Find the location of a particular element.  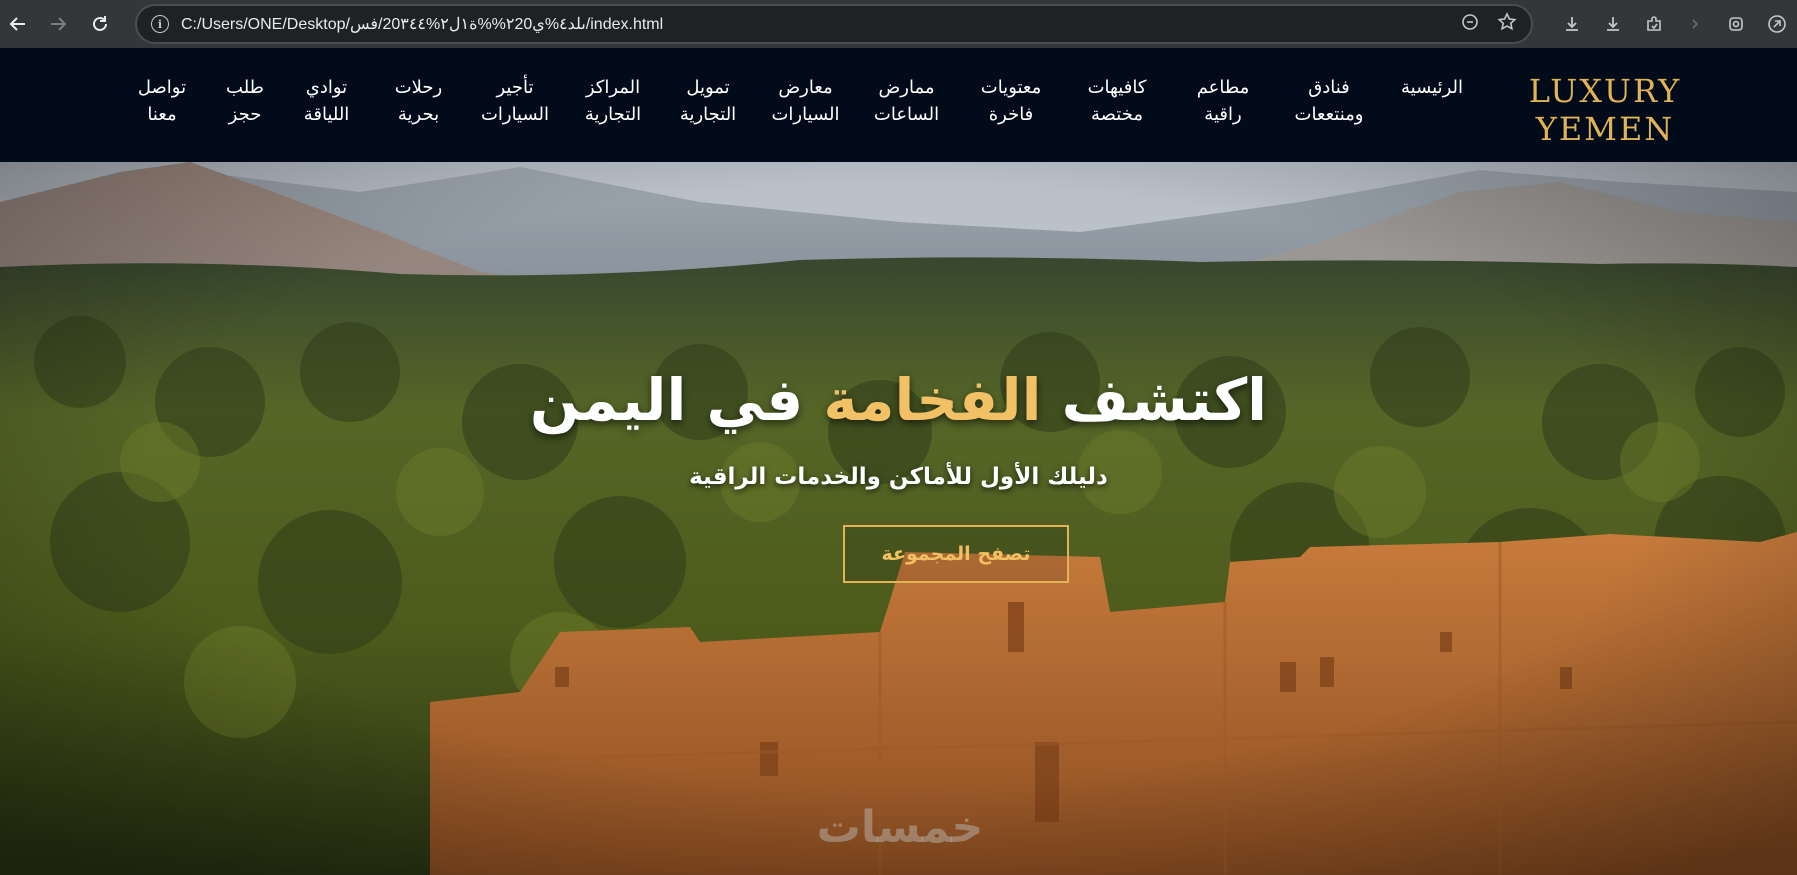

nav-item-14: تواصل معنا is located at coordinates (162, 109).